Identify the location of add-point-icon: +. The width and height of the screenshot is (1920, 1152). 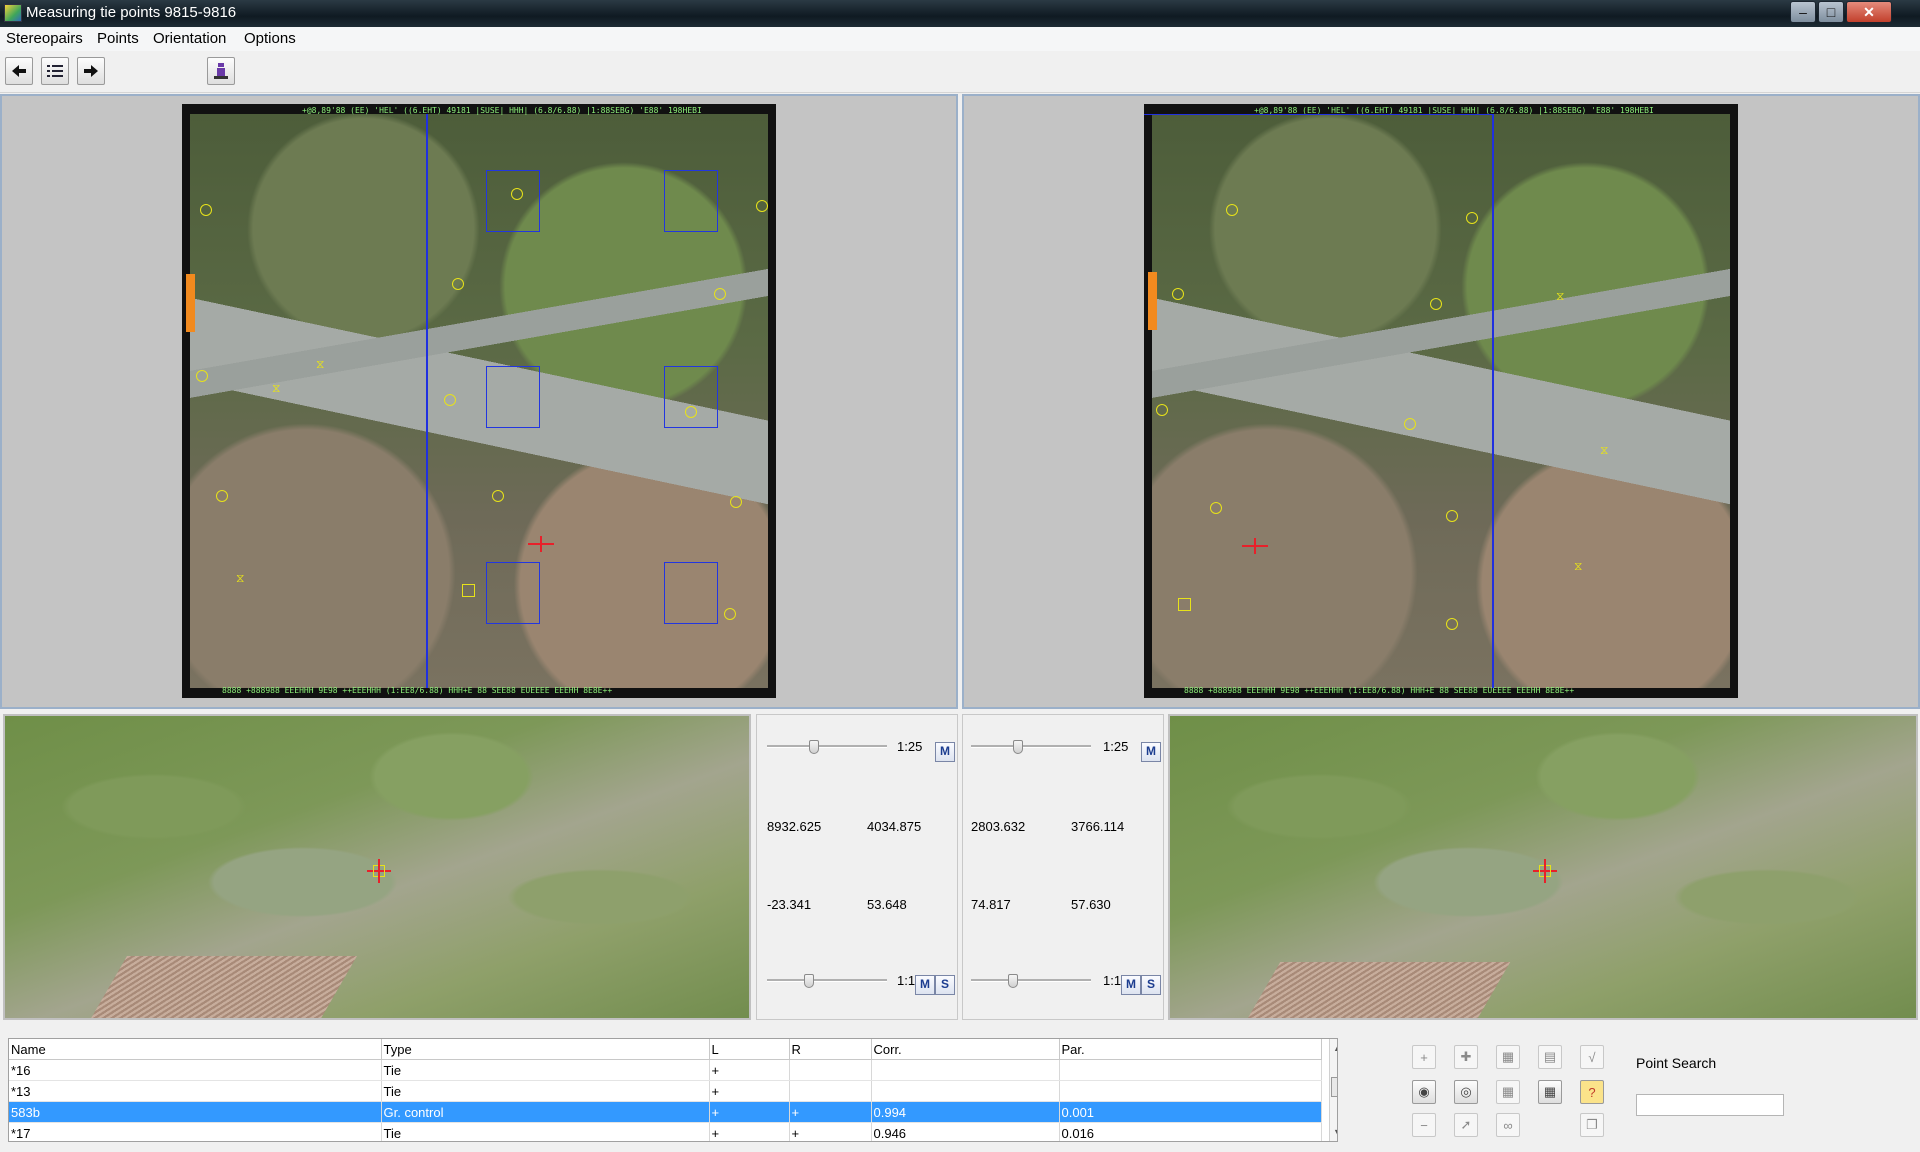
(1424, 1057).